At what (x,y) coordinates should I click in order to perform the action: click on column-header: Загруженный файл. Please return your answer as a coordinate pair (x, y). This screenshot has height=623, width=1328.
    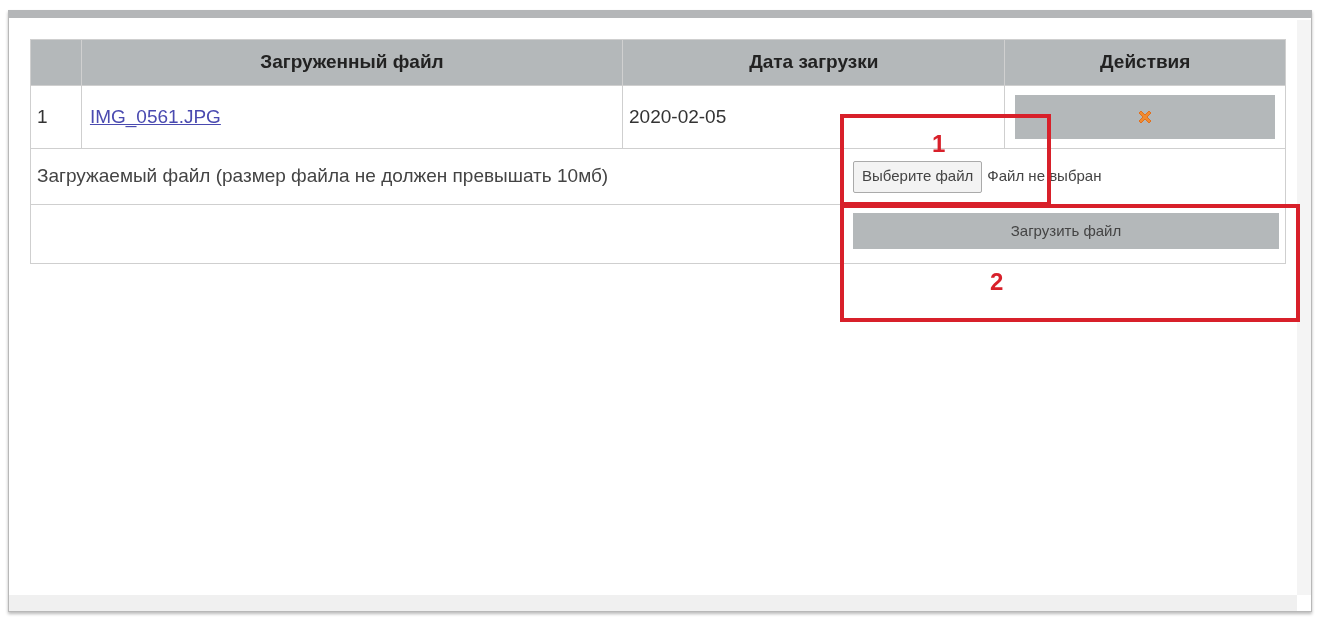
    Looking at the image, I should click on (352, 62).